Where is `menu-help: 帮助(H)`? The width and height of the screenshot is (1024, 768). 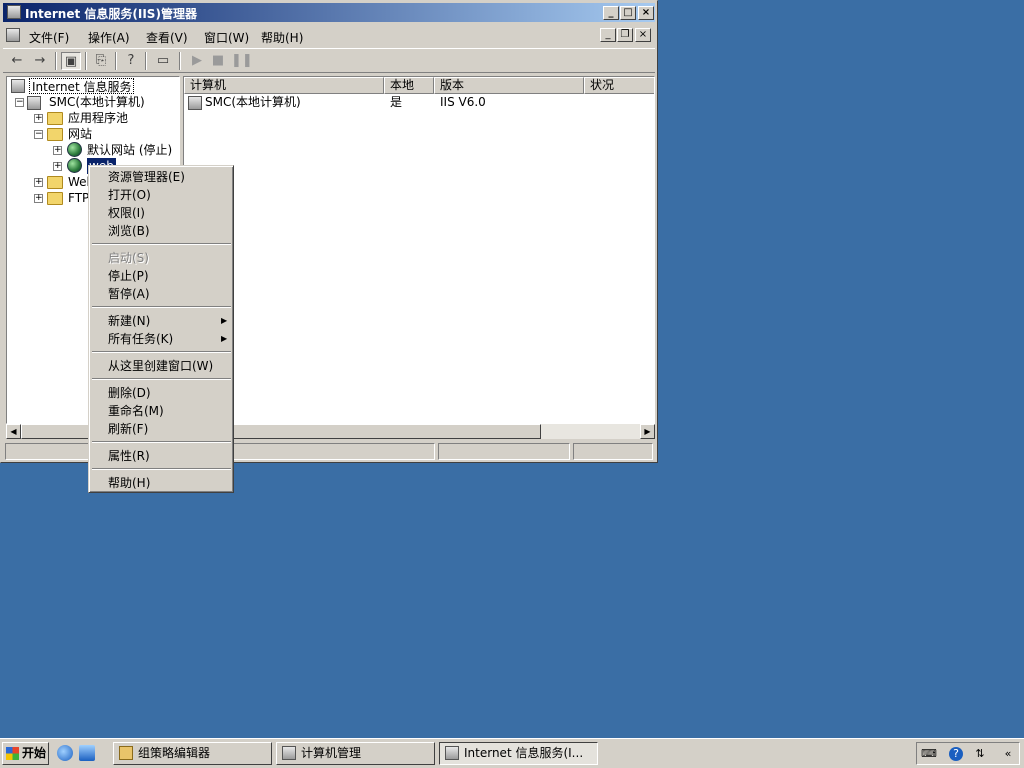 menu-help: 帮助(H) is located at coordinates (282, 37).